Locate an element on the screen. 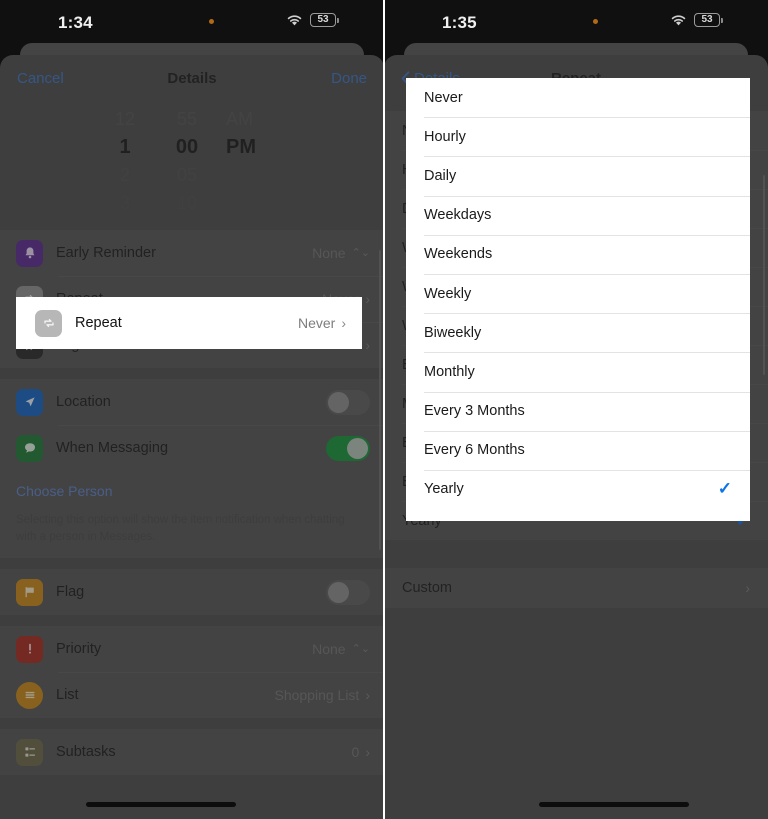 This screenshot has height=819, width=768. option-label: Yearly is located at coordinates (444, 489).